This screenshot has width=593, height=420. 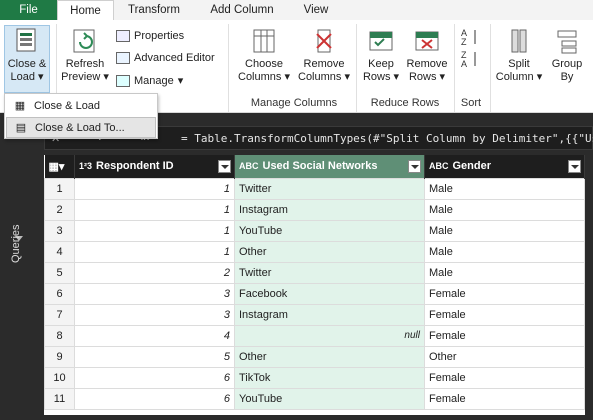 I want to click on advanced-editor-button: Advanced Editor, so click(x=165, y=58).